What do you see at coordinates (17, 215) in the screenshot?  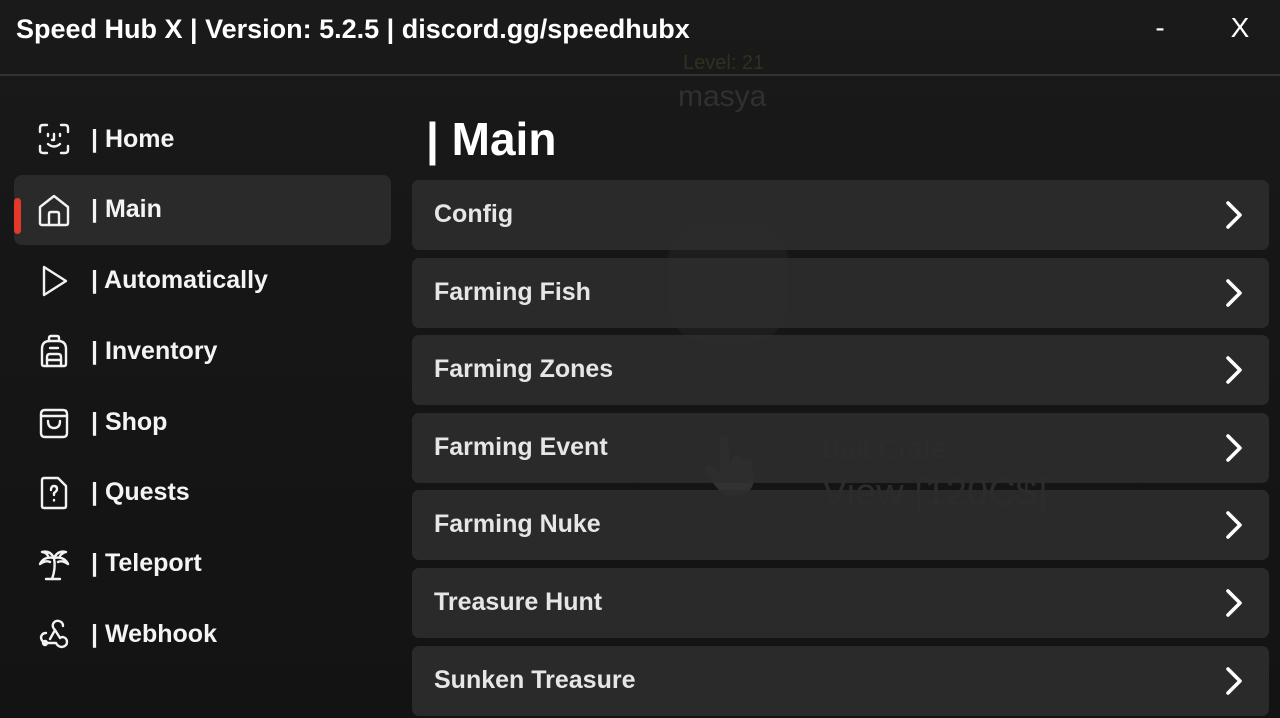 I see `active-indicator` at bounding box center [17, 215].